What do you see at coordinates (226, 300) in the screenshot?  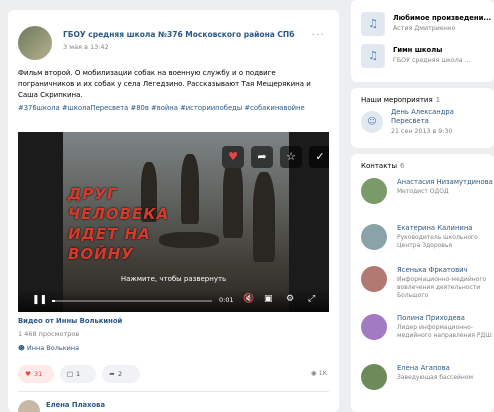 I see `video-time: 0:01` at bounding box center [226, 300].